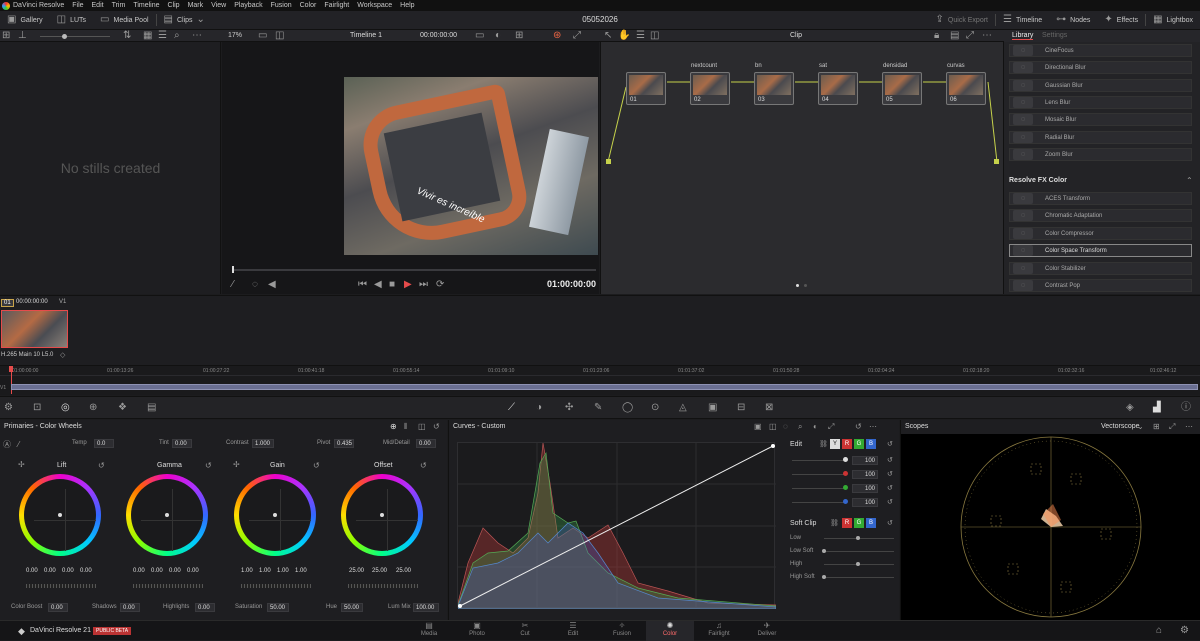 This screenshot has height=641, width=1200. What do you see at coordinates (823, 445) in the screenshot?
I see `link-icon: ⛓` at bounding box center [823, 445].